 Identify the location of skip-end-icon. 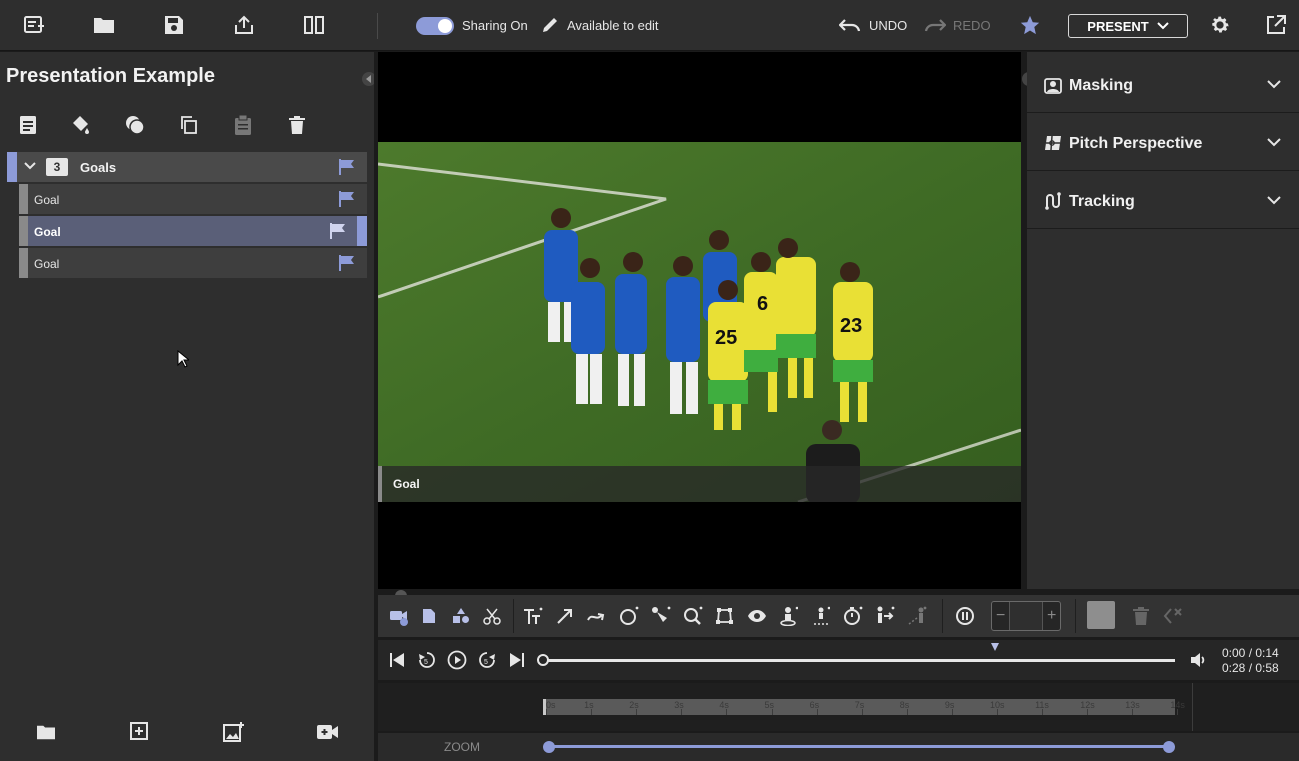
(517, 660).